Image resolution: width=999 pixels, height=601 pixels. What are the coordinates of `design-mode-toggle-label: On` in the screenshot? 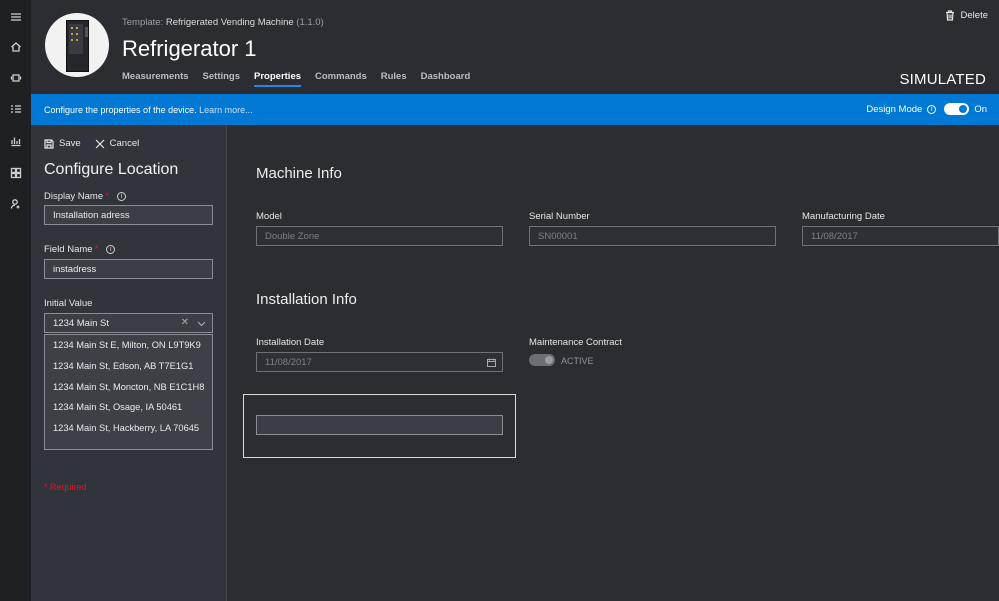 It's located at (980, 109).